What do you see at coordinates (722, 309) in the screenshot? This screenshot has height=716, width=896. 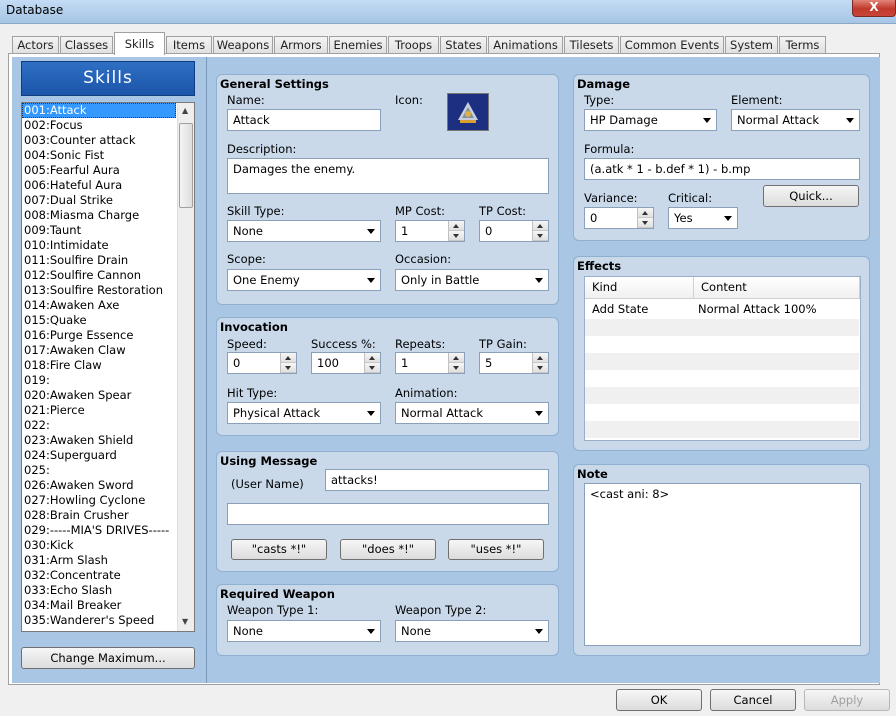 I see `table-row: Add State Normal Attack 100%` at bounding box center [722, 309].